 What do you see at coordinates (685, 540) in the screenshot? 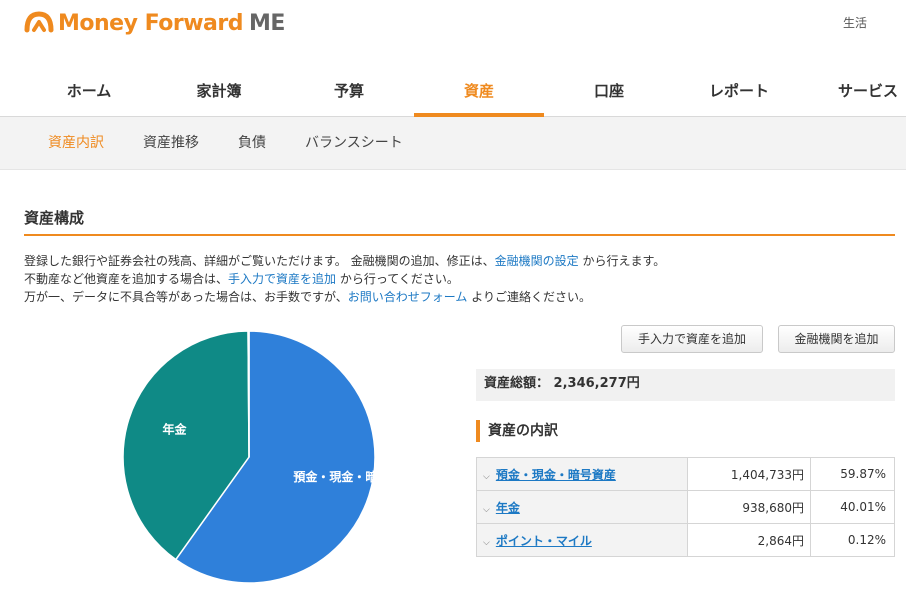
I see `table-row: ⌵ ポイント・マイル 2,864円 0.12%` at bounding box center [685, 540].